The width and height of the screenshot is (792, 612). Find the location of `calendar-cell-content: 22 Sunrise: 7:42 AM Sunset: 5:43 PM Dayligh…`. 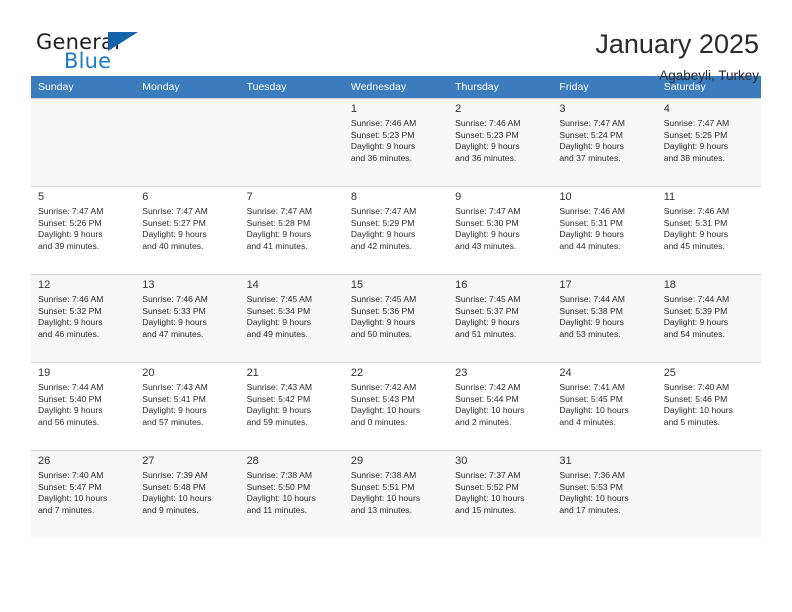

calendar-cell-content: 22 Sunrise: 7:42 AM Sunset: 5:43 PM Dayligh… is located at coordinates (396, 406).